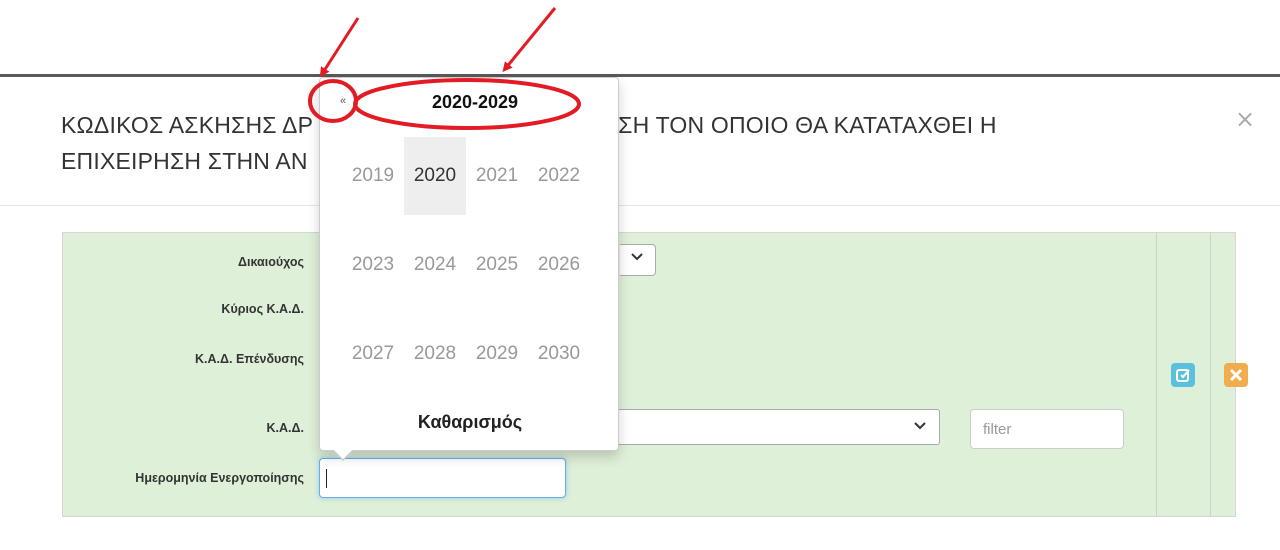 This screenshot has height=550, width=1280. I want to click on year-cell: 2022, so click(559, 176).